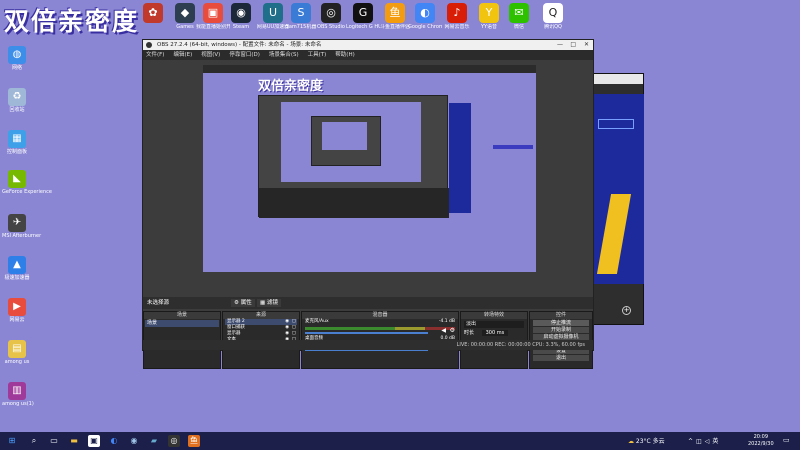  I want to click on audio-meter, so click(380, 328).